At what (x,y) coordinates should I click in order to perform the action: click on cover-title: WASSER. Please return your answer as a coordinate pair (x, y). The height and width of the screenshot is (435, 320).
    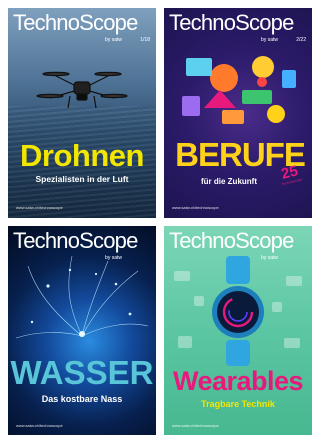
    Looking at the image, I should click on (82, 372).